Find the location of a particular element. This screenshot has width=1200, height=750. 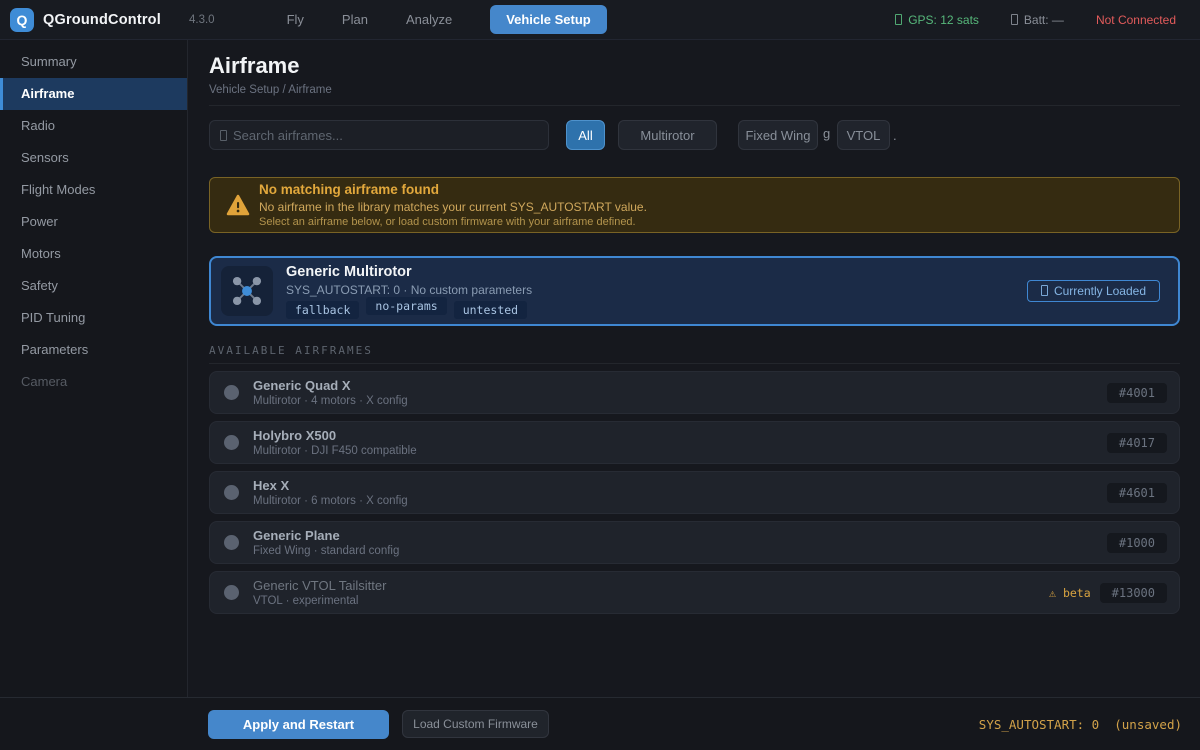

tag-no-params: no-params is located at coordinates (406, 305).